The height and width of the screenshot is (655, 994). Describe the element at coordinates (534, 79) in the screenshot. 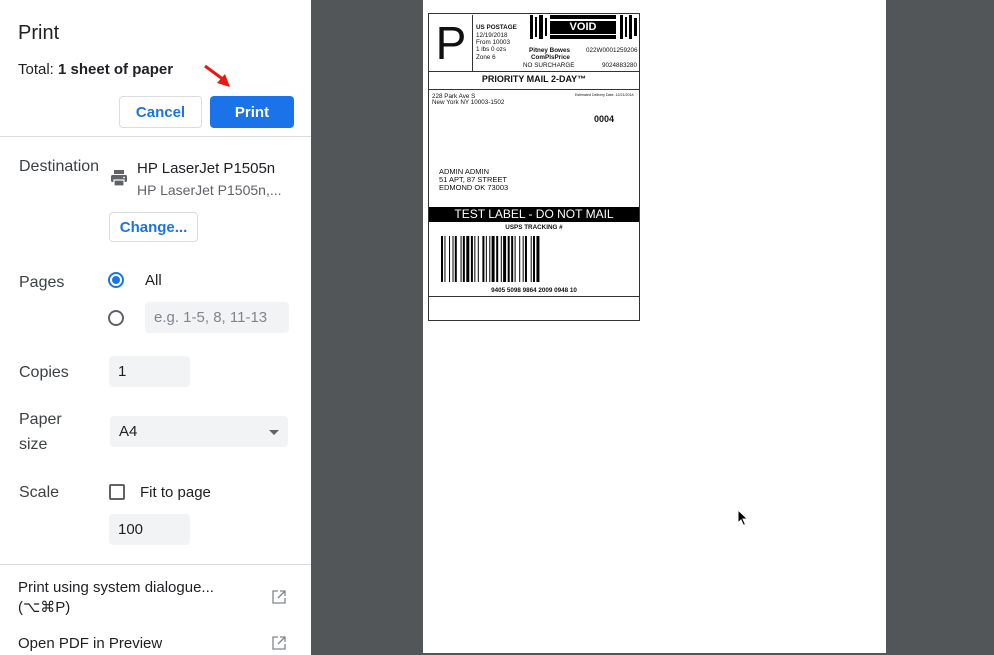

I see `service-title: PRIORITY MAIL 2-DAY™` at that location.